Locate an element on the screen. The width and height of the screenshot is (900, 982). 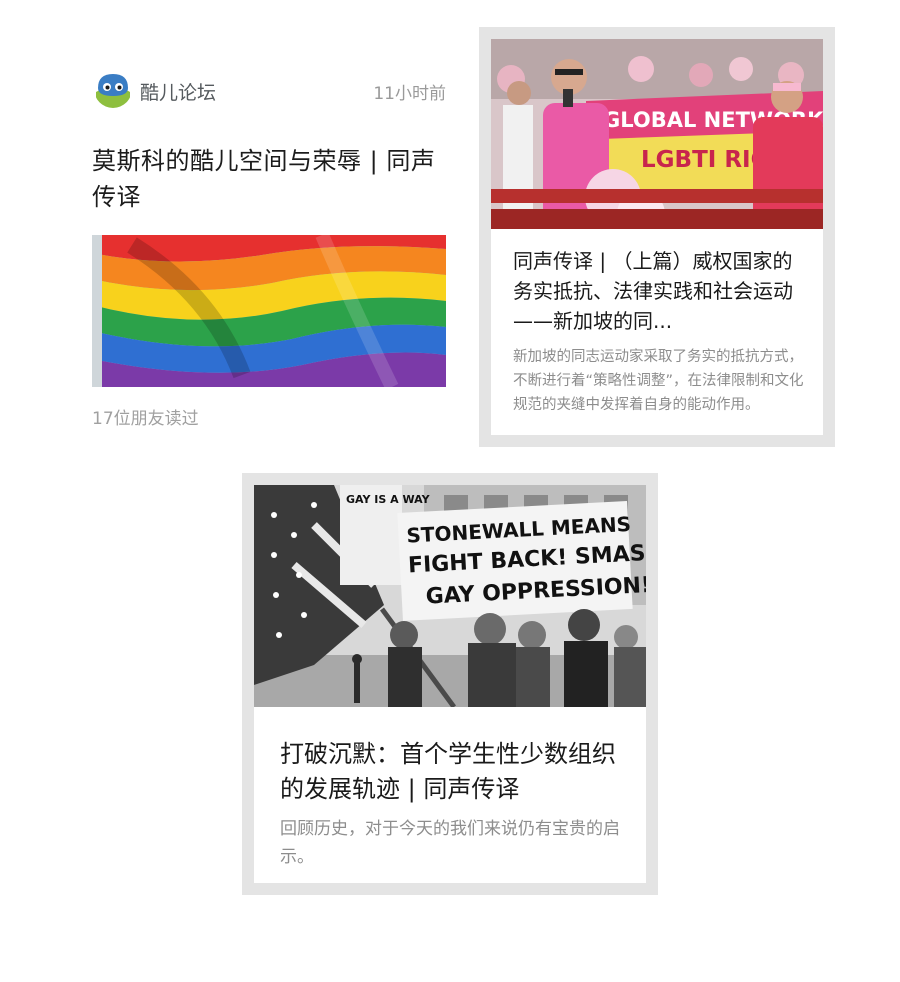
rainbow-flag-image is located at coordinates (269, 311).